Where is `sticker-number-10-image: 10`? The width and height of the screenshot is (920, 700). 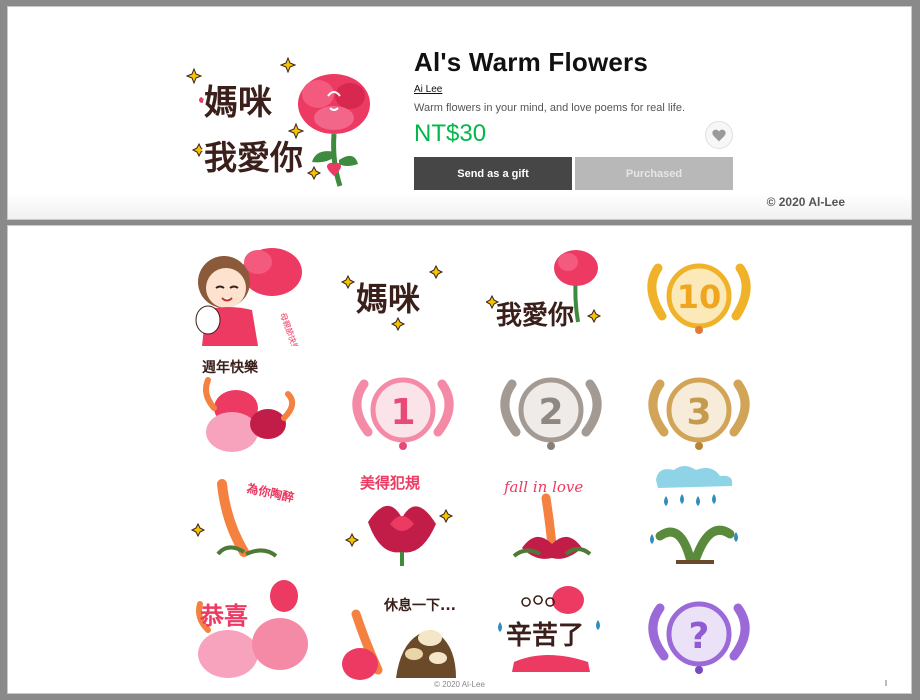 sticker-number-10-image: 10 is located at coordinates (699, 298).